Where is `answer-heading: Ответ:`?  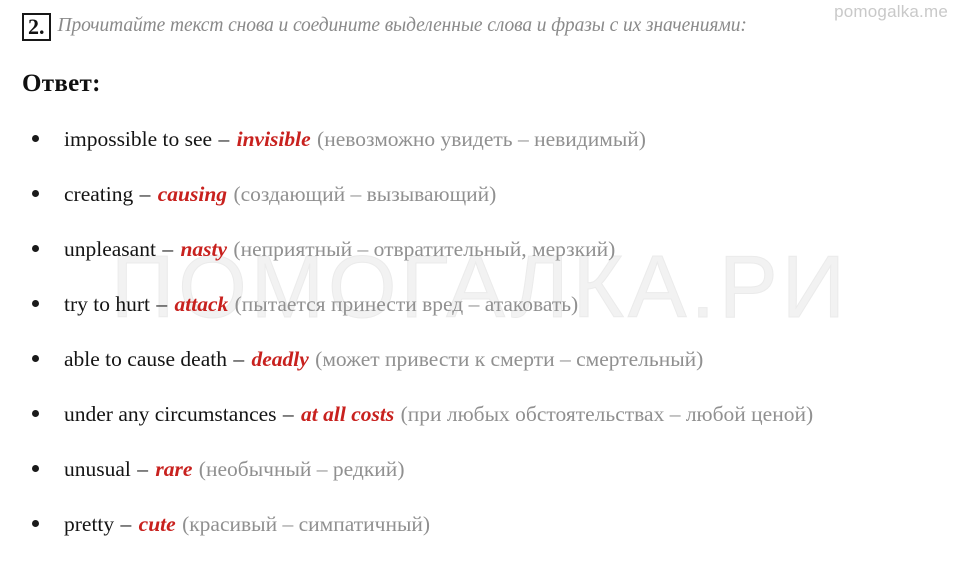 answer-heading: Ответ: is located at coordinates (61, 83).